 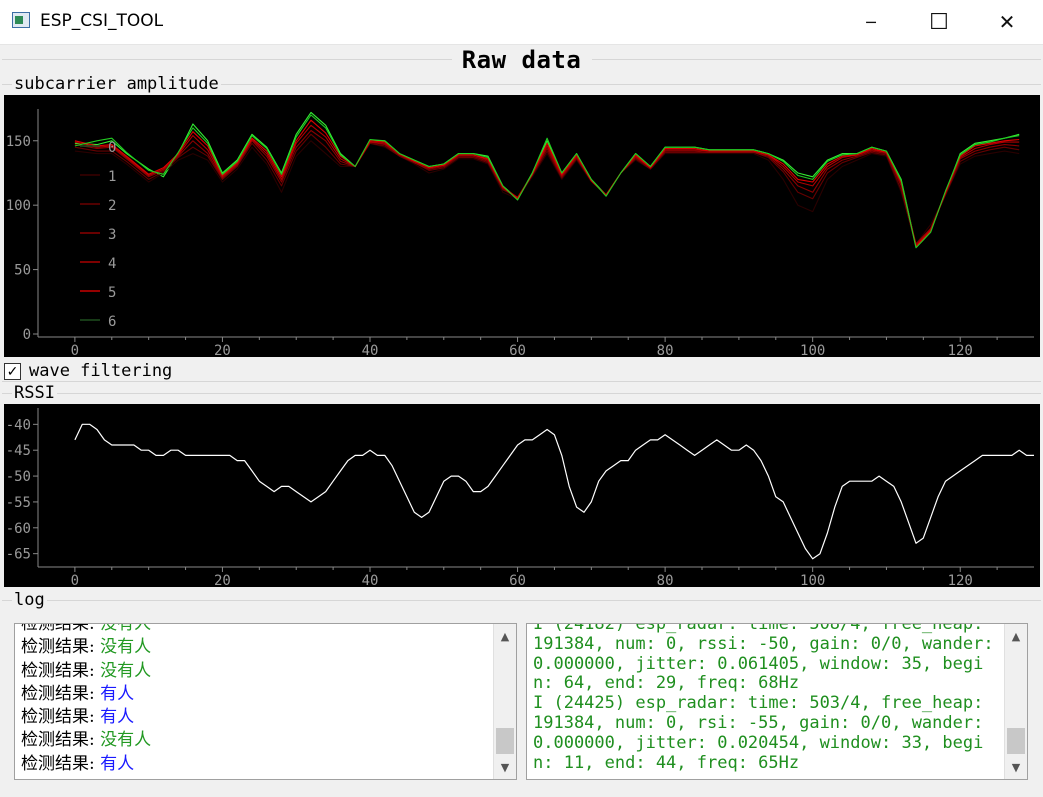 I want to click on legend-label-6: 6, so click(x=112, y=322).